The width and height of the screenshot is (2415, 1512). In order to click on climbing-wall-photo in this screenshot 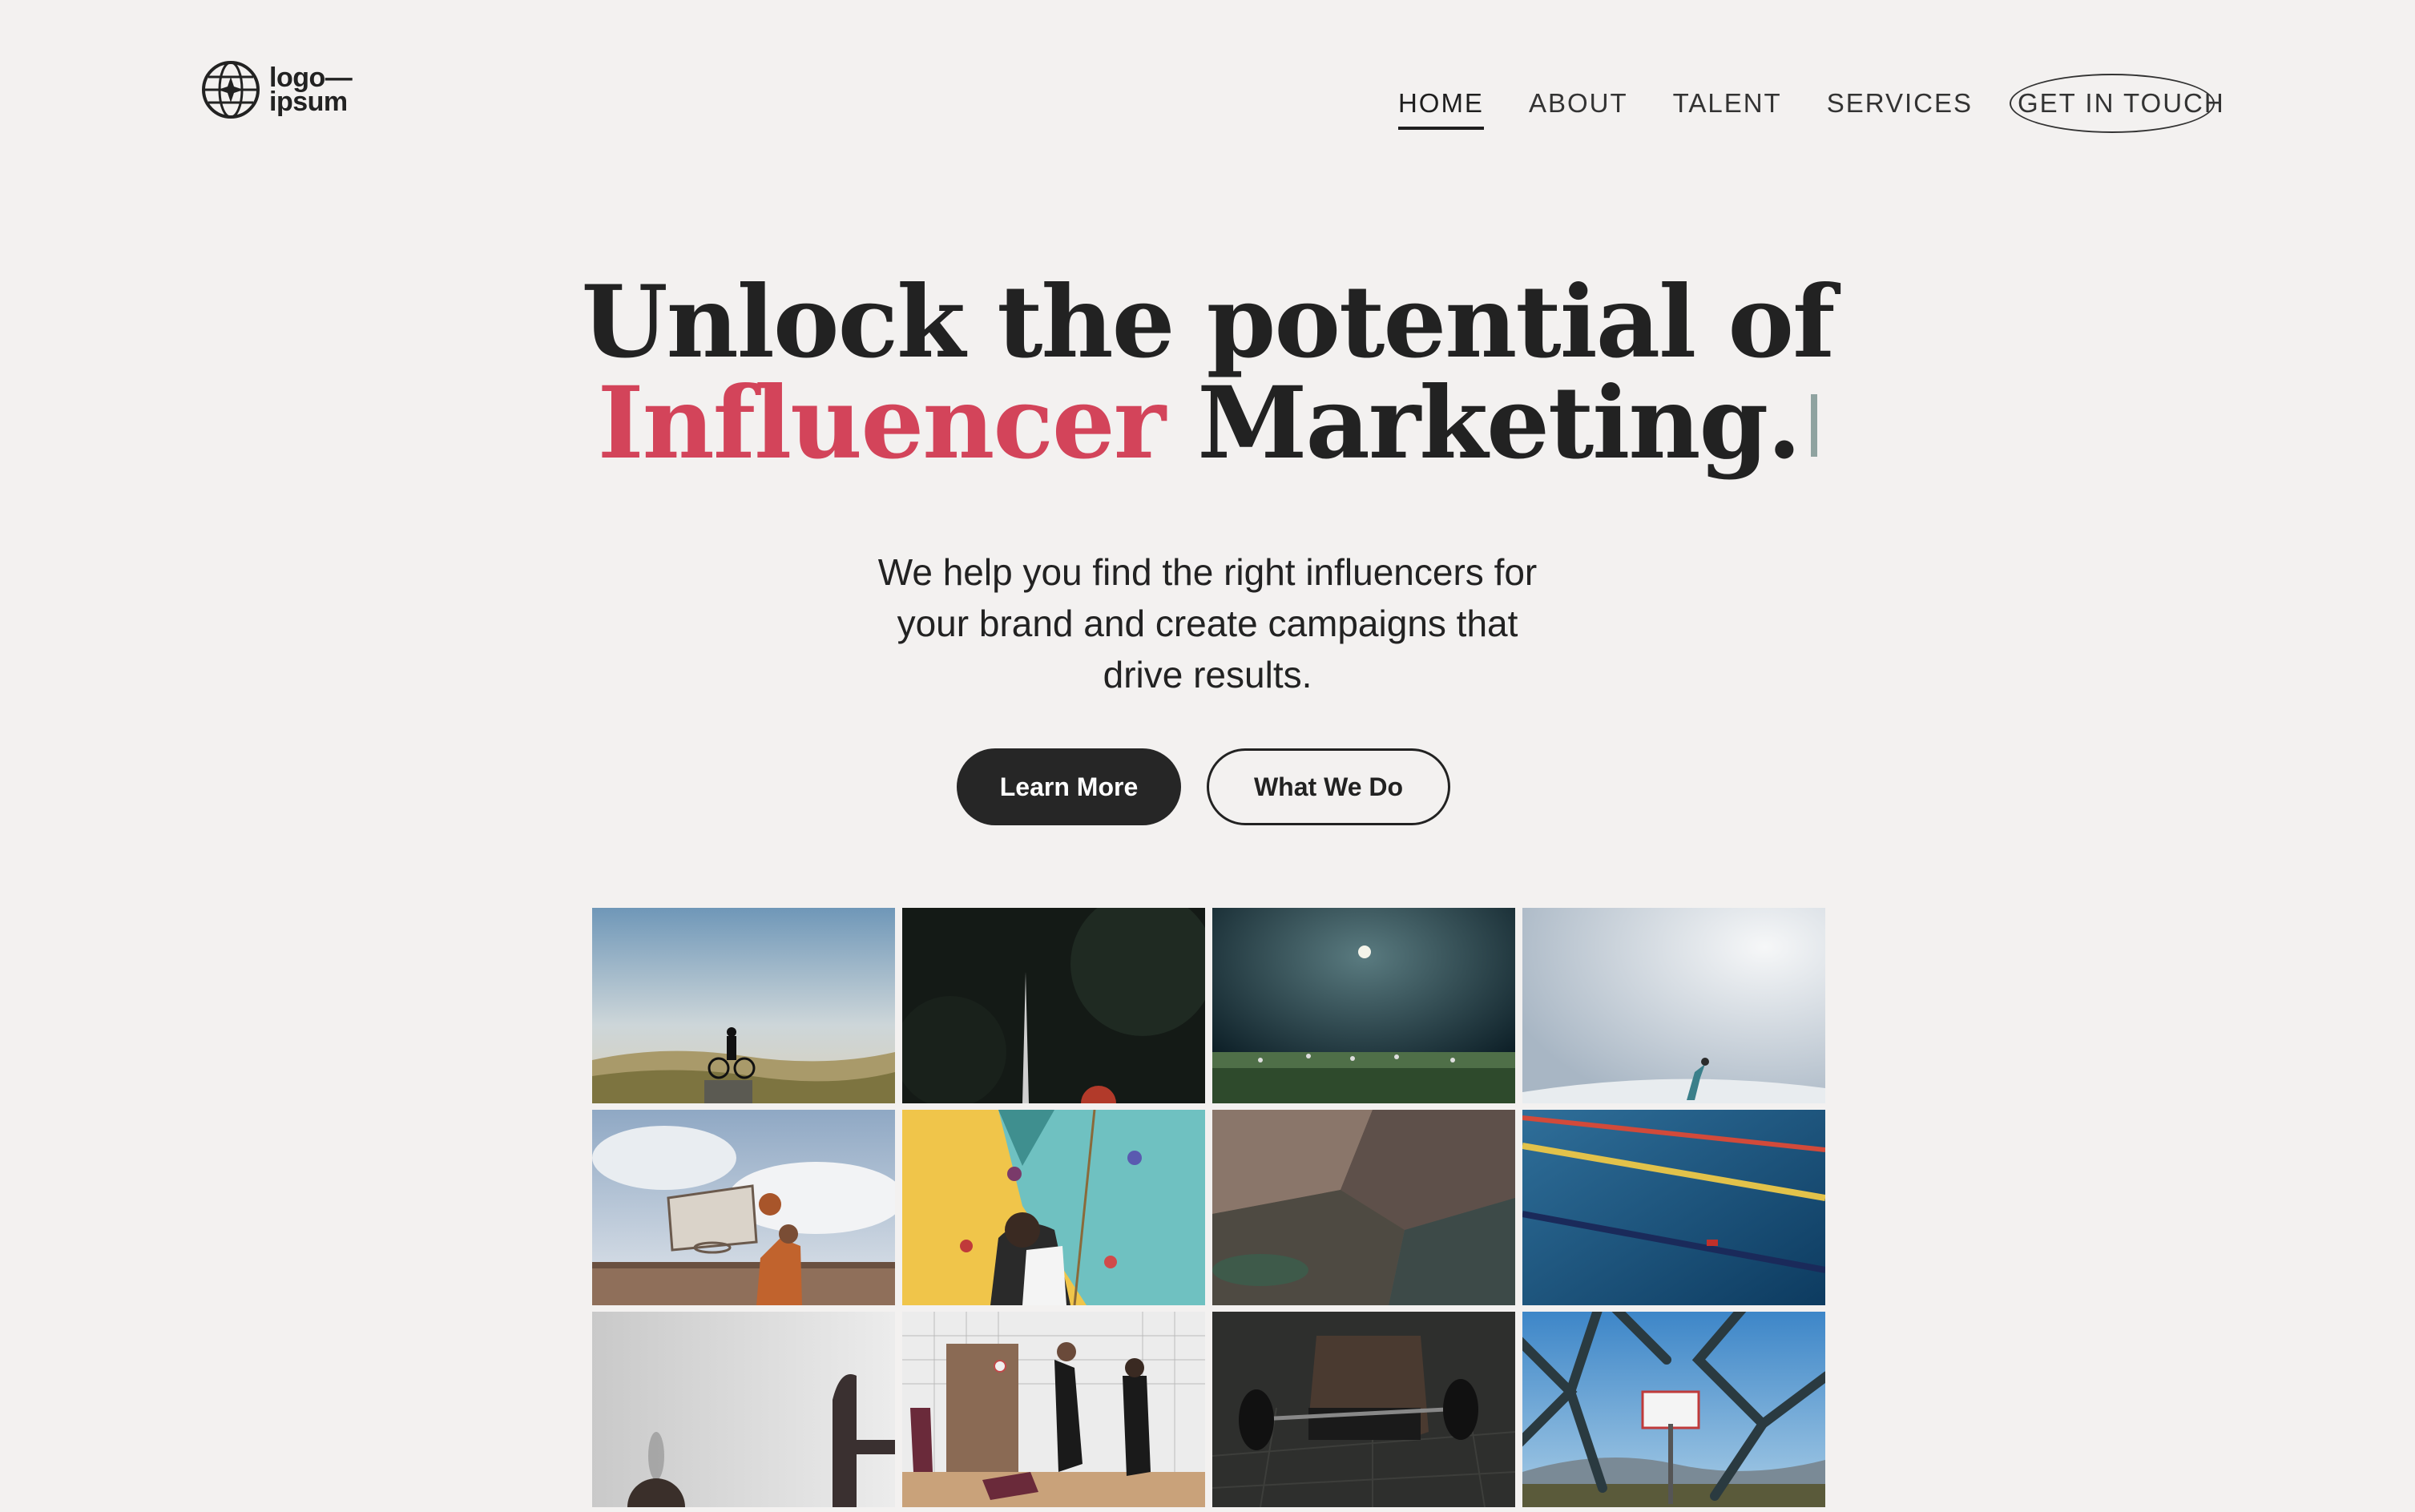, I will do `click(1053, 1207)`.